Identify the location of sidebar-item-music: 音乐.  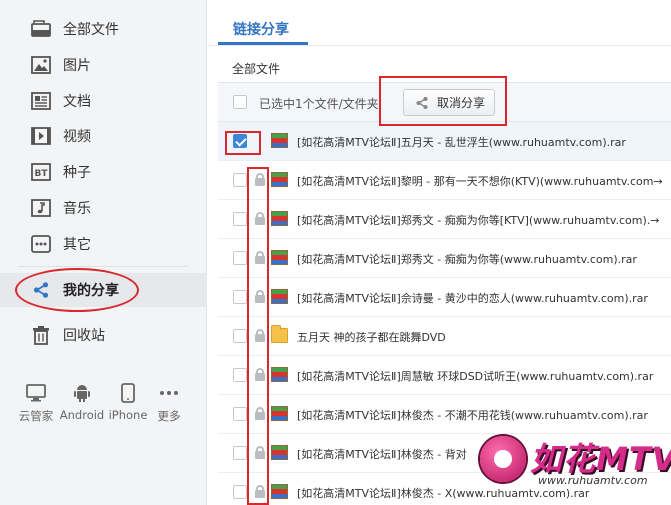
(103, 208).